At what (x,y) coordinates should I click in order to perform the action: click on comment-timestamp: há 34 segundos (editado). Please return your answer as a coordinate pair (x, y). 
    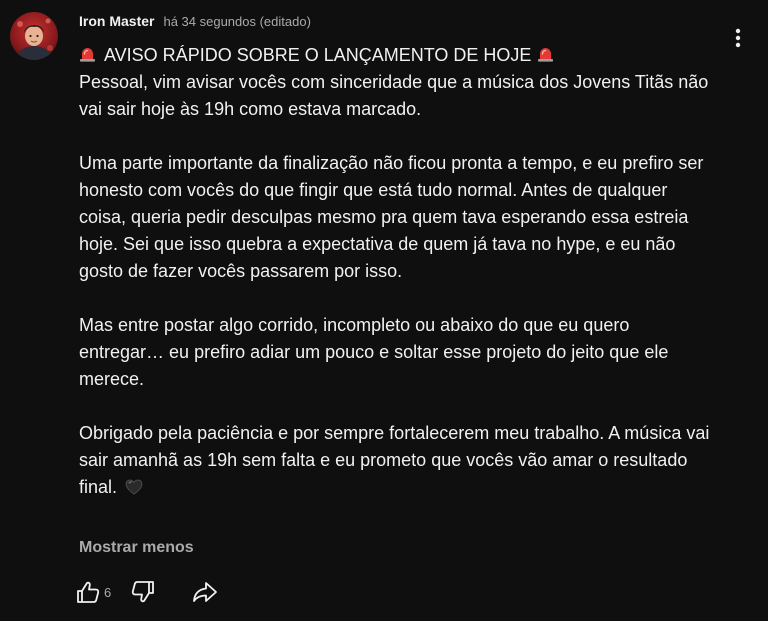
    Looking at the image, I should click on (236, 21).